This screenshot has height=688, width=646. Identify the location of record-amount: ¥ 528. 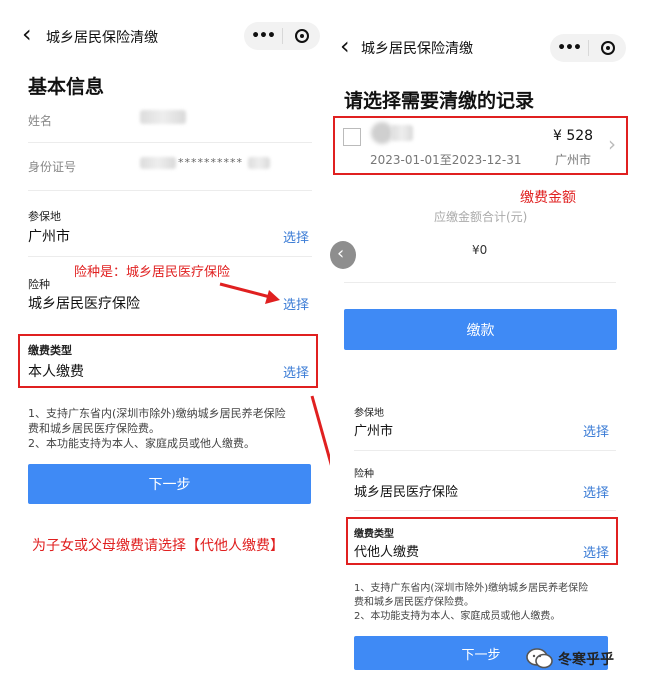
(573, 136).